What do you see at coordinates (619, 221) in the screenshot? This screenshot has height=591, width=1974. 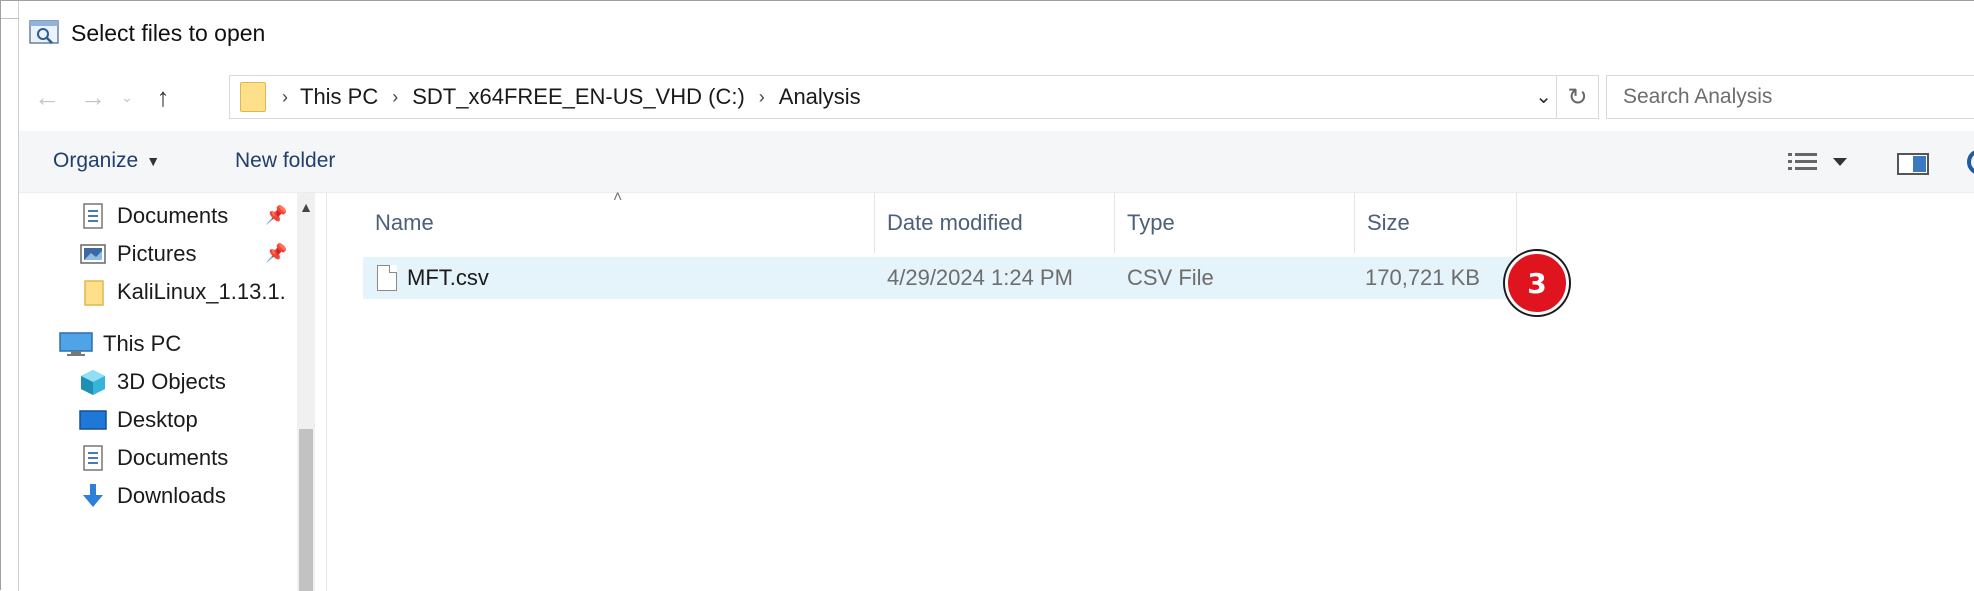 I see `column-header-name: Name ˄` at bounding box center [619, 221].